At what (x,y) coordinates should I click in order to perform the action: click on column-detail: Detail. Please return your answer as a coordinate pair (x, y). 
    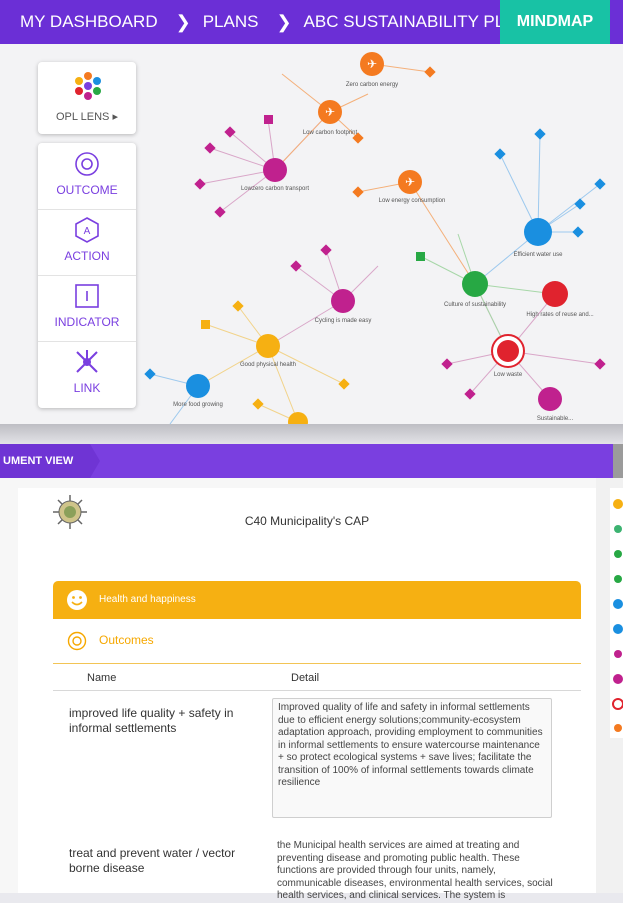
    Looking at the image, I should click on (305, 678).